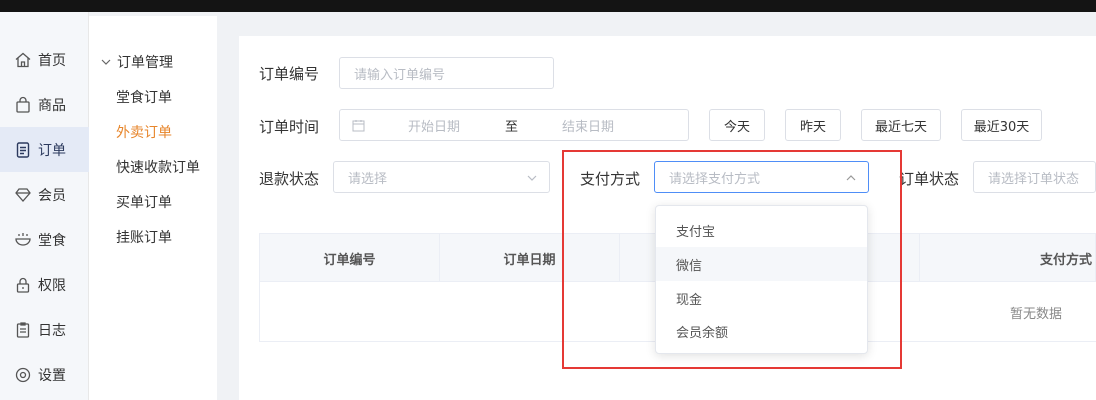 Image resolution: width=1096 pixels, height=400 pixels. What do you see at coordinates (52, 60) in the screenshot?
I see `sidebar-item-label: 首页` at bounding box center [52, 60].